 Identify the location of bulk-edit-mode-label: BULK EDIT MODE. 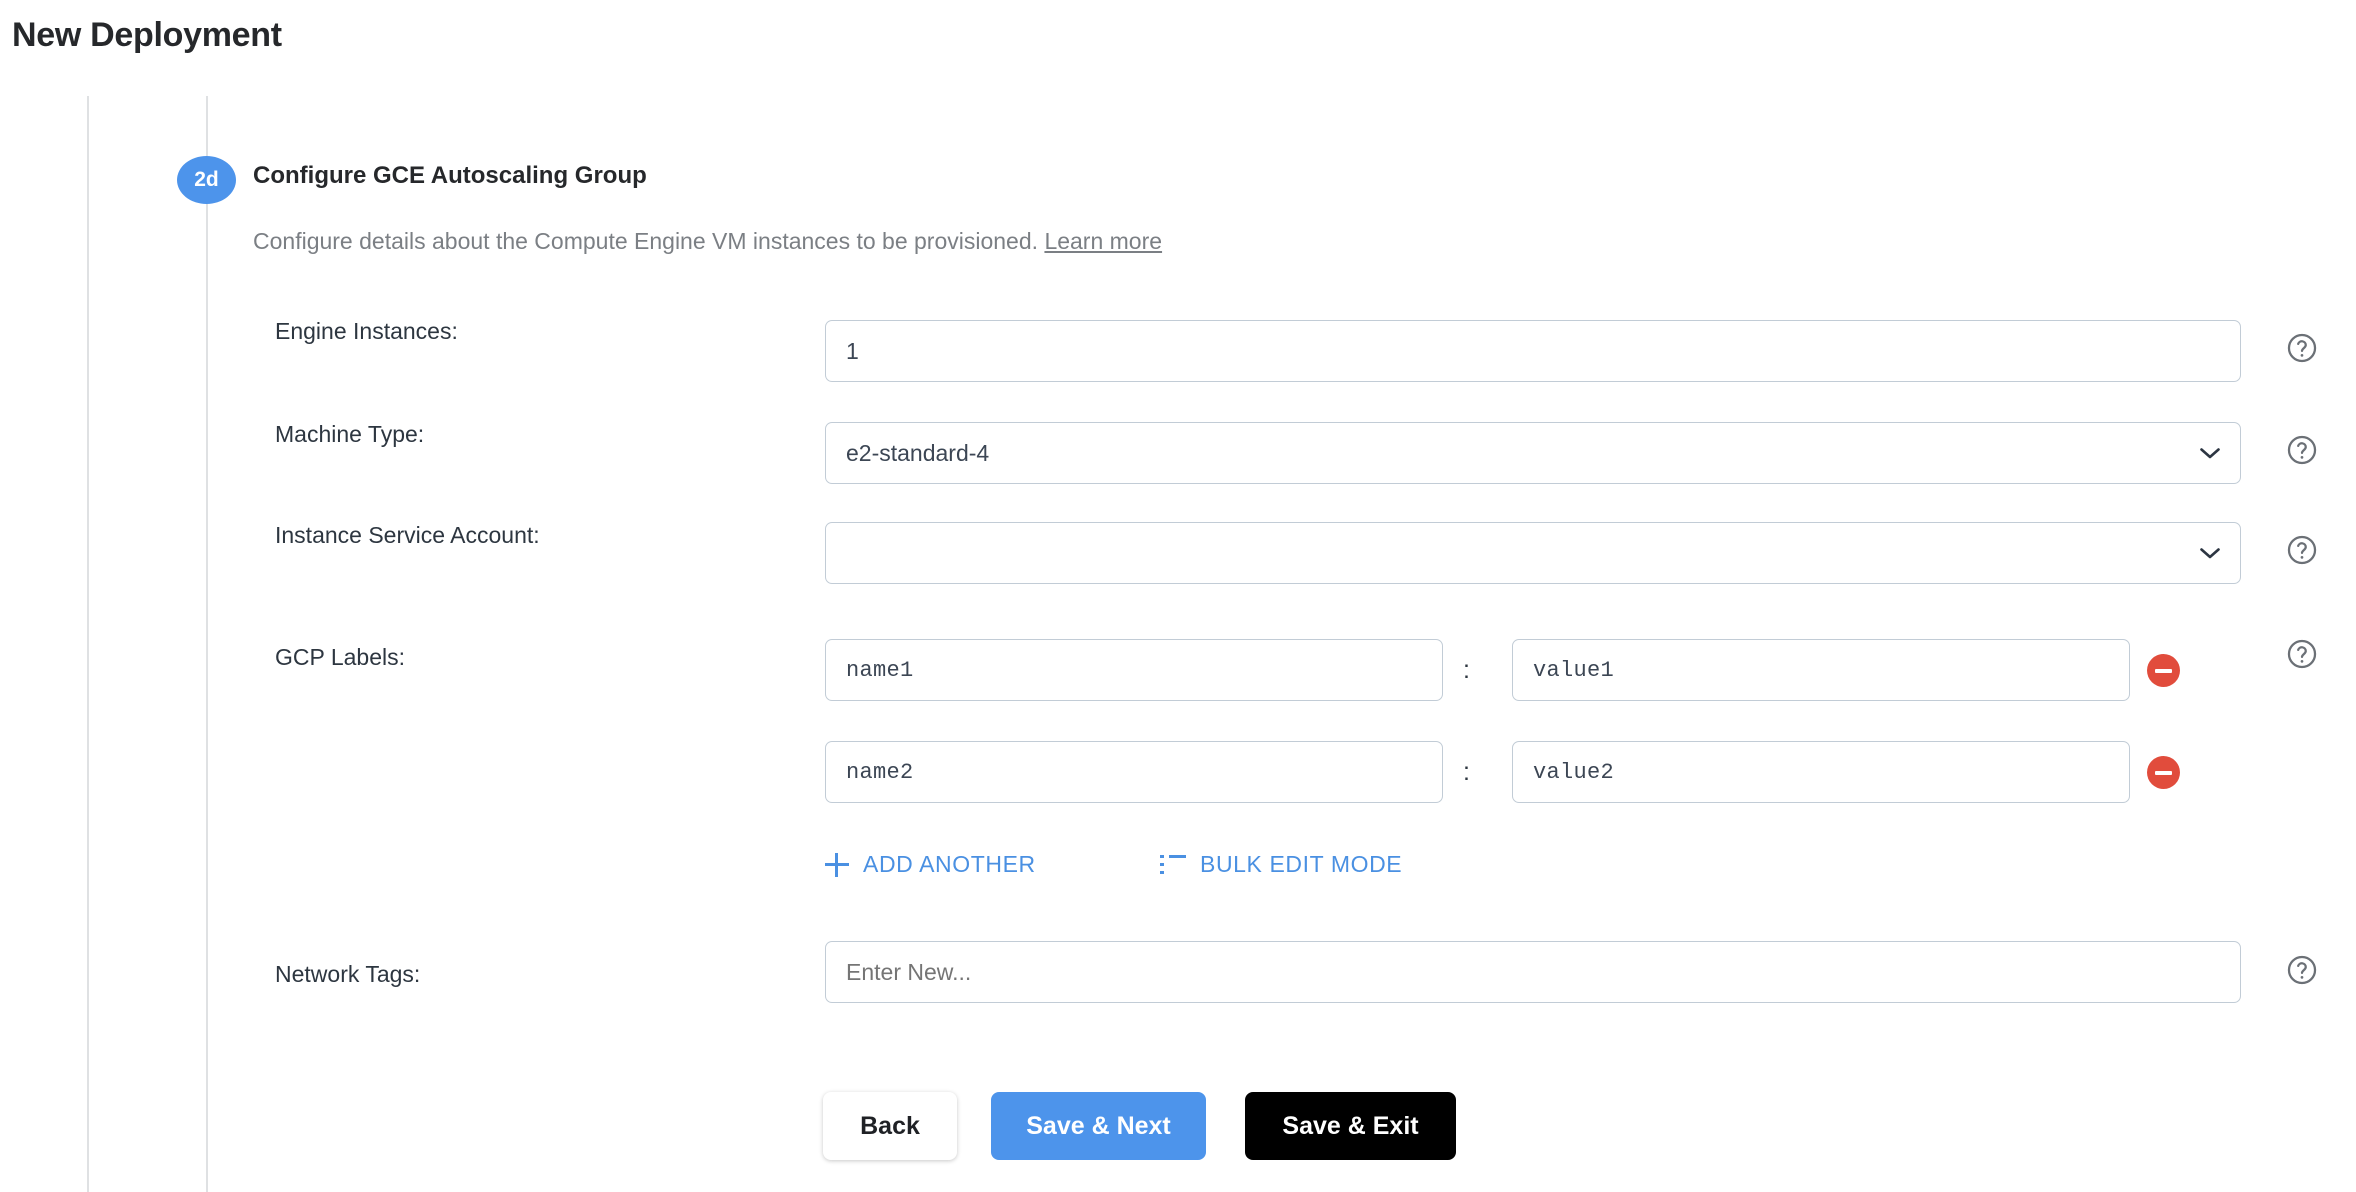
(1301, 864).